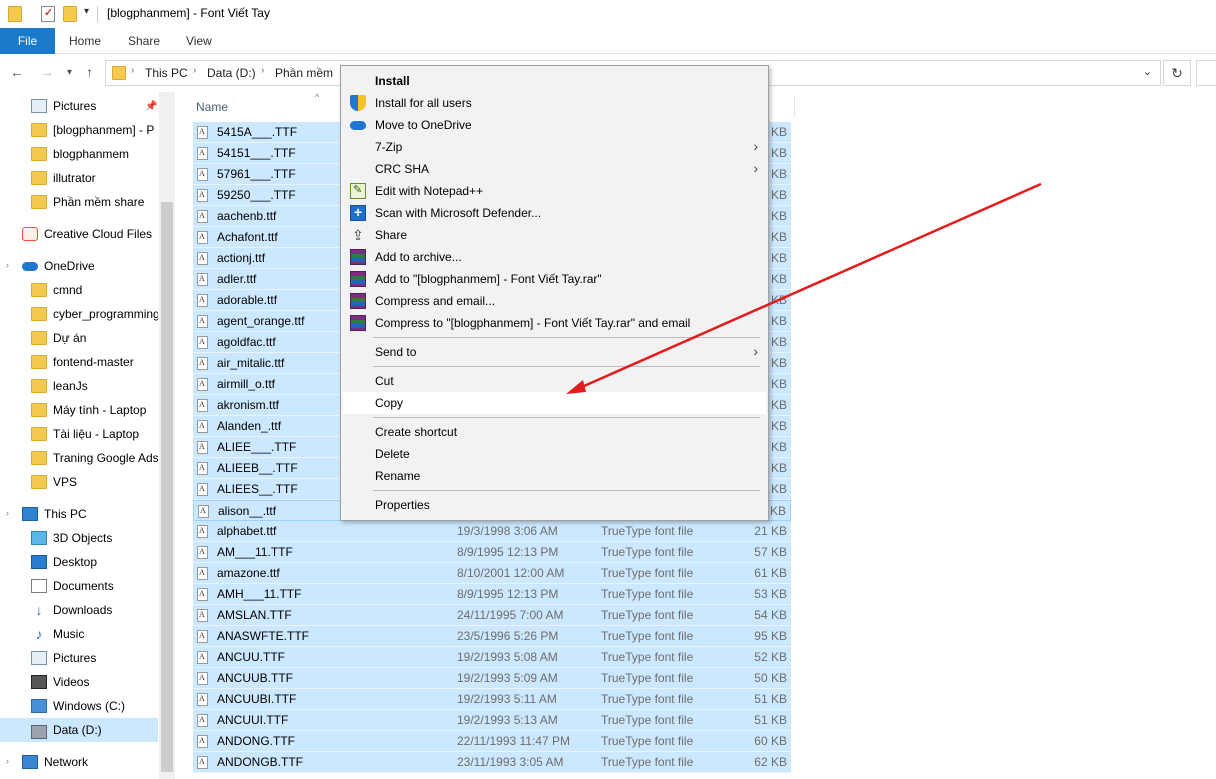 The height and width of the screenshot is (779, 1216). Describe the element at coordinates (554, 381) in the screenshot. I see `menu-item-cut: Cut` at that location.